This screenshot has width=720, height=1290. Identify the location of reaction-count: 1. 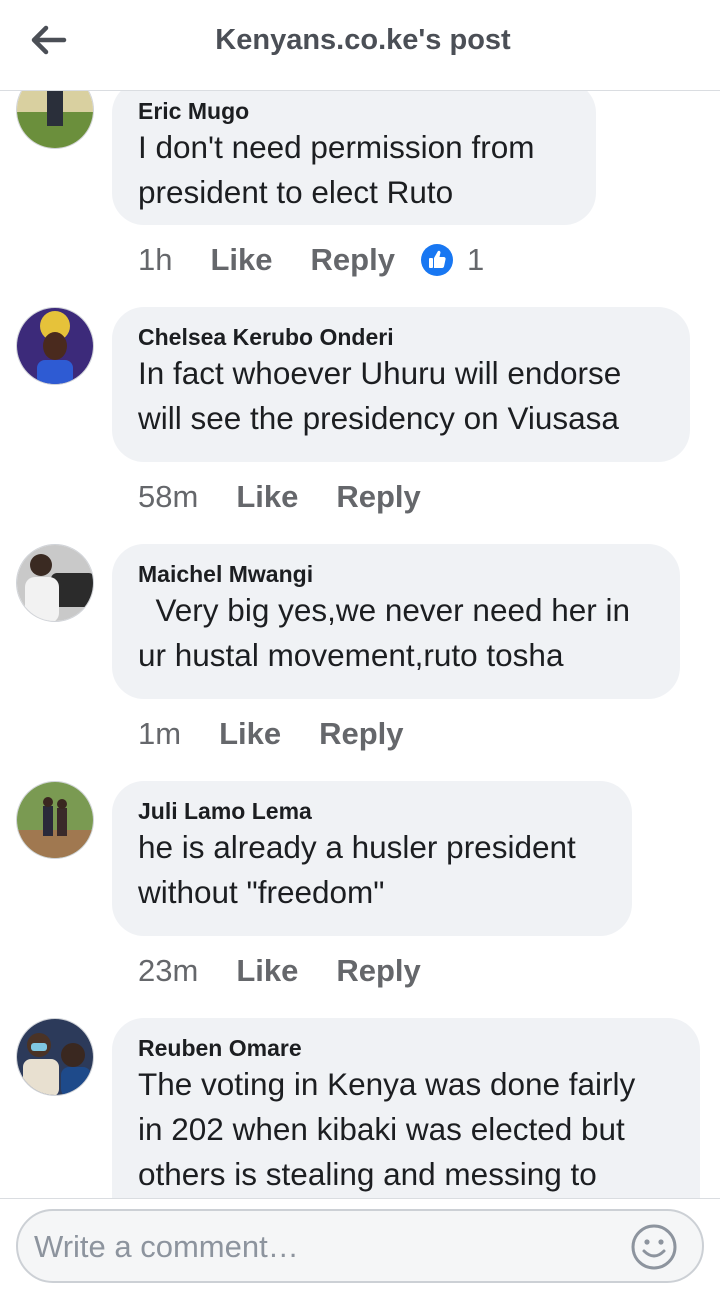
(475, 259).